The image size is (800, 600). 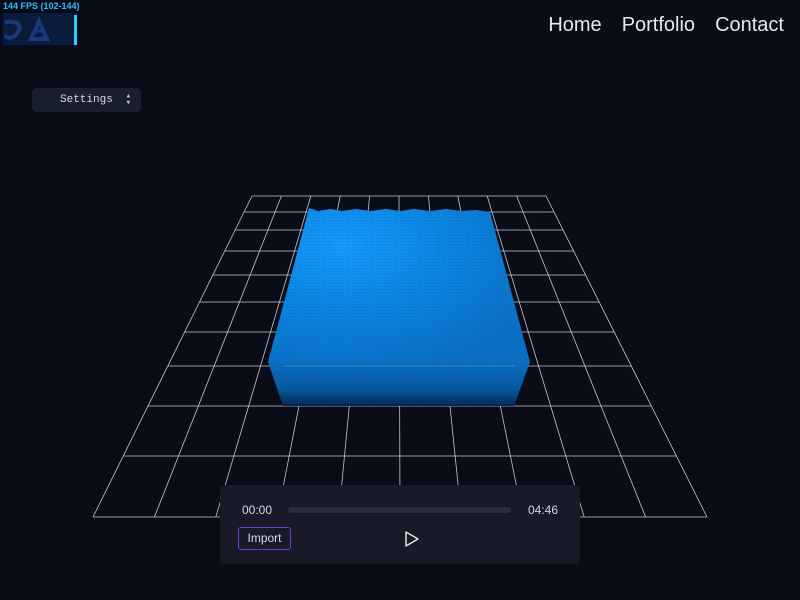 I want to click on settings-toggle: Settings ▴ ▾, so click(x=86, y=100).